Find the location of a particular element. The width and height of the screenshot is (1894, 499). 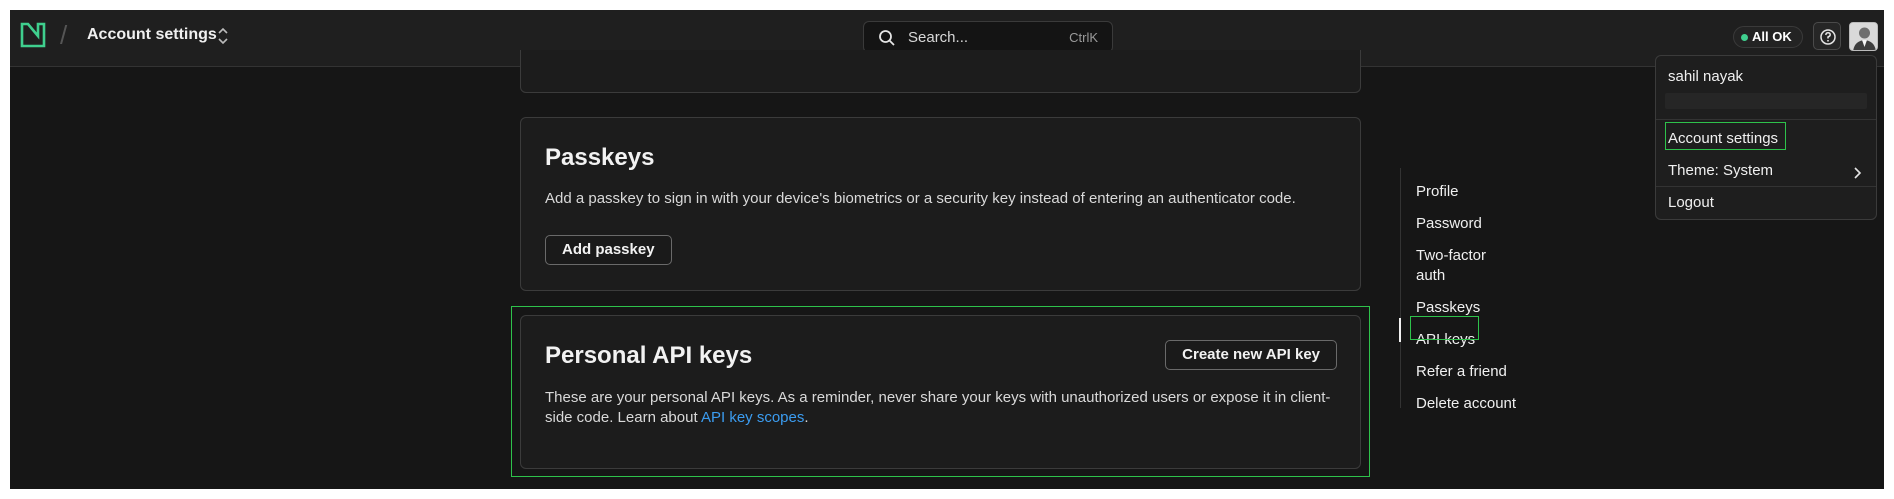

nav-item-password: Password is located at coordinates (1449, 224).